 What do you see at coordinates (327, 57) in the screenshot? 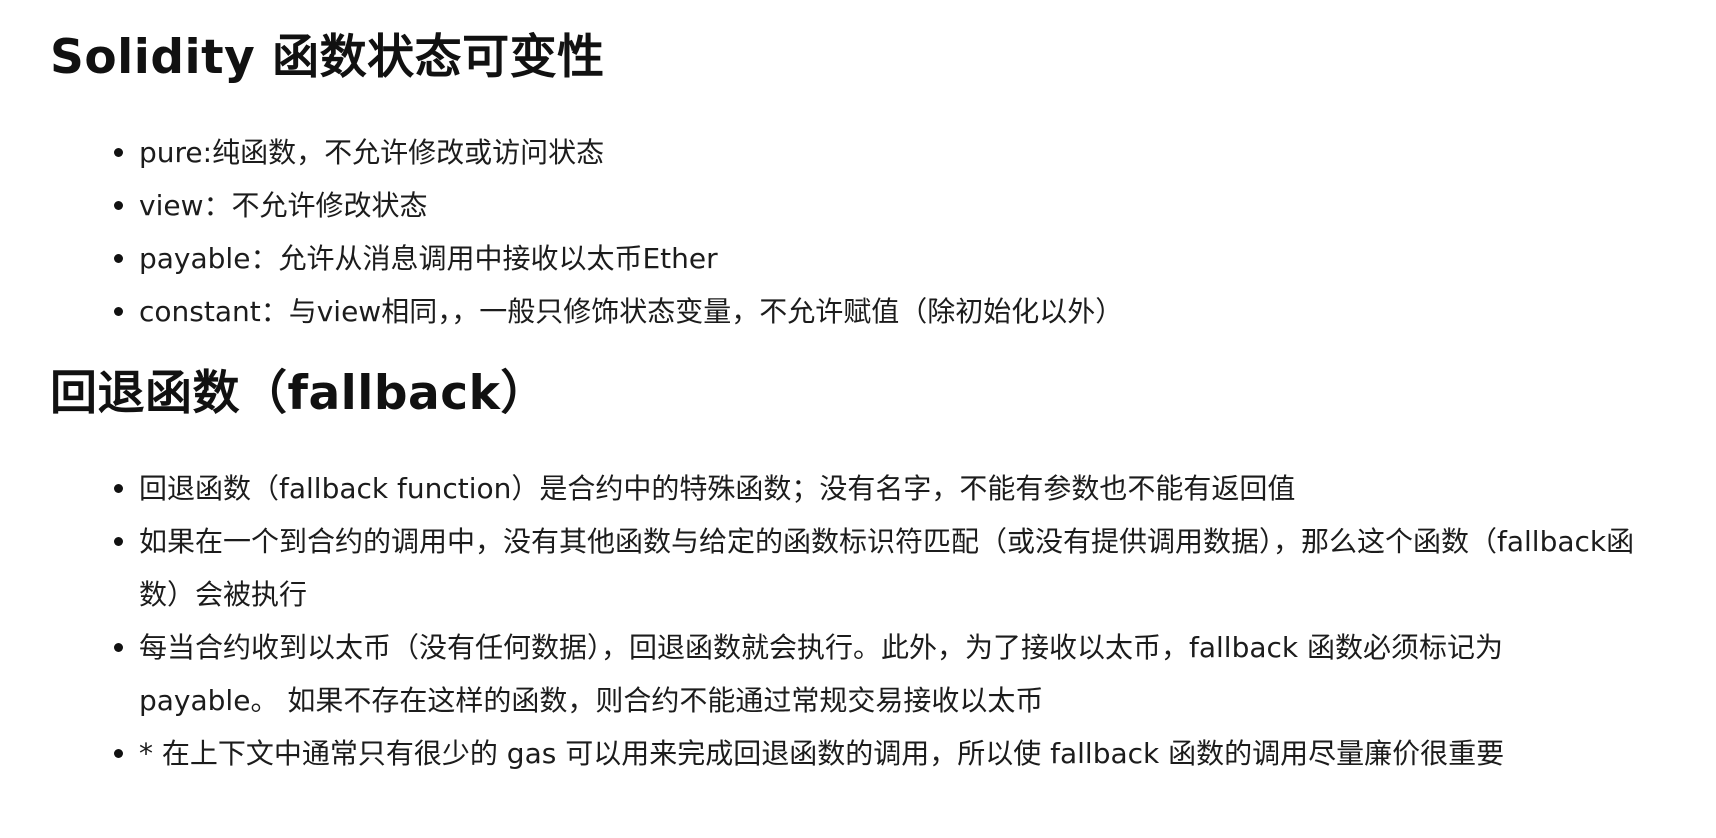
I see `section-heading: Solidity 函数状态可变性` at bounding box center [327, 57].